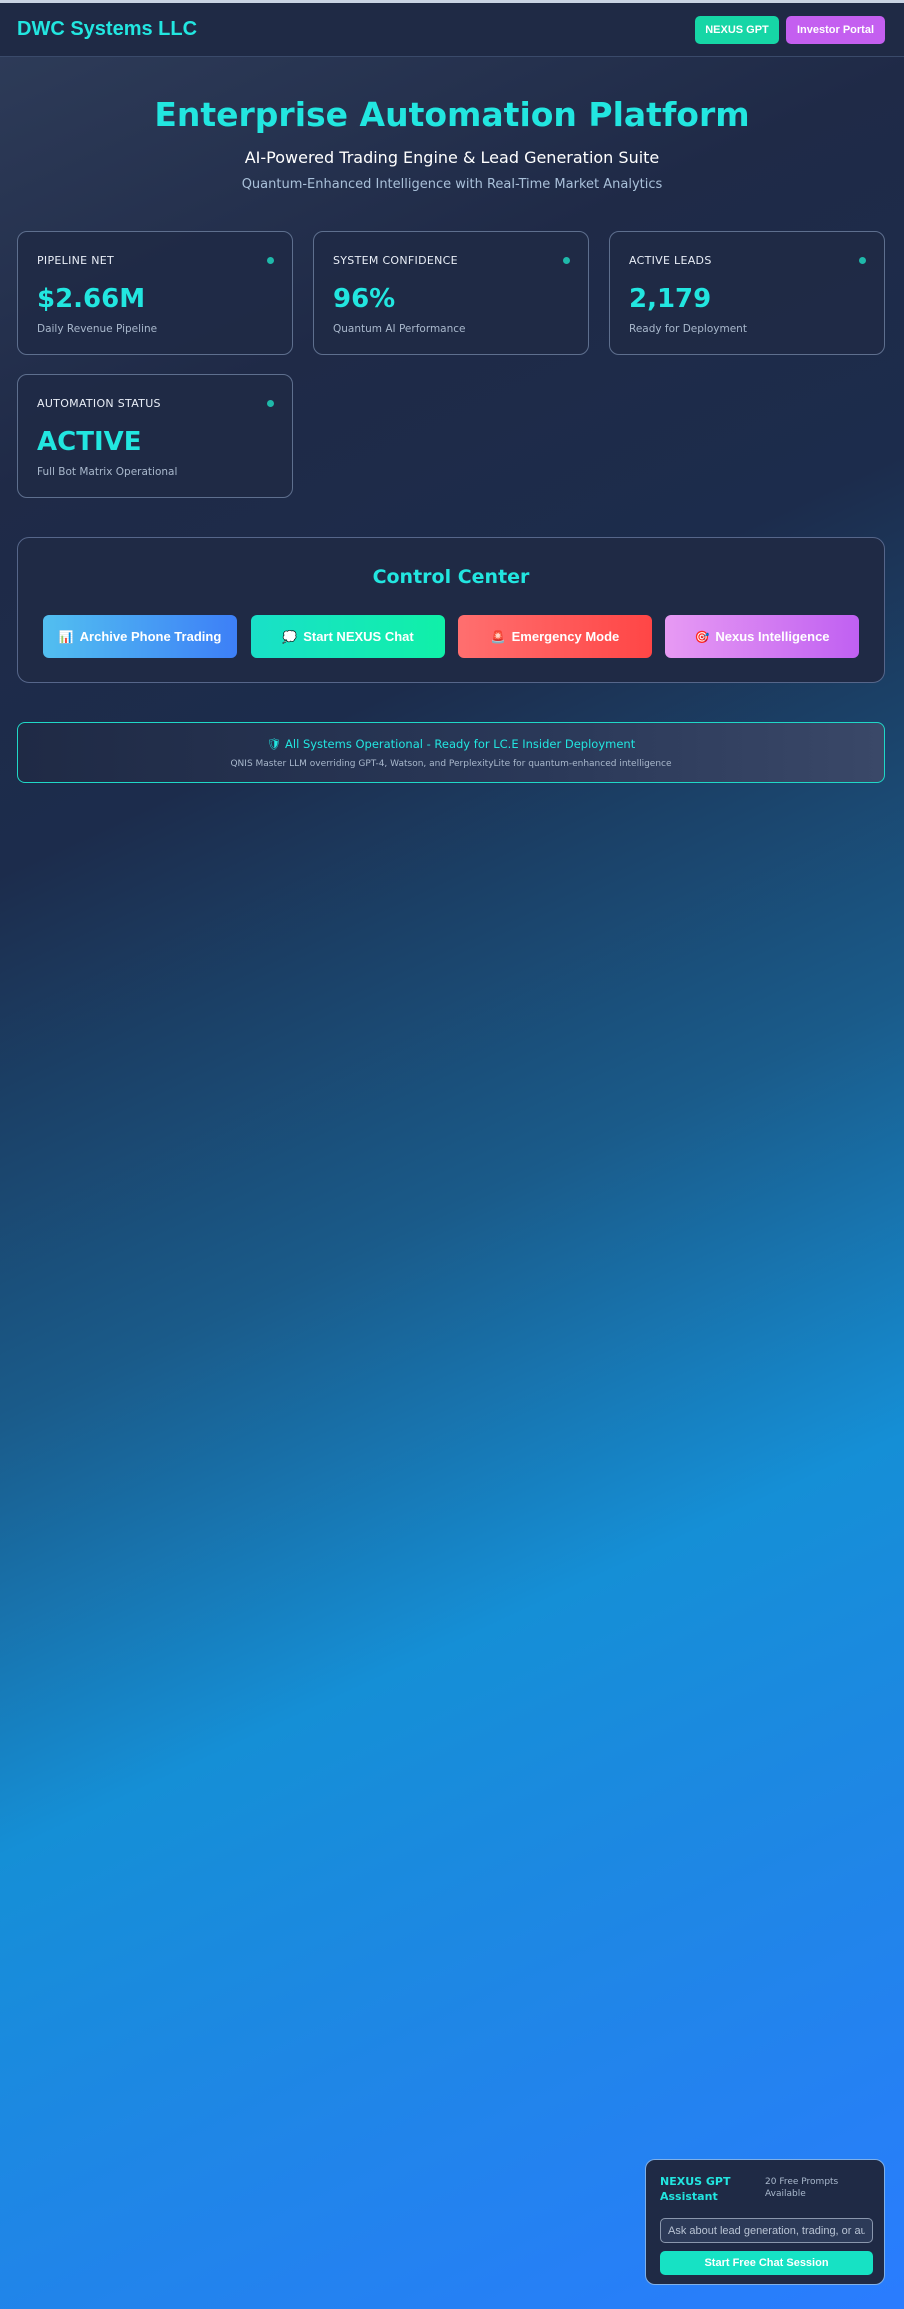  Describe the element at coordinates (364, 299) in the screenshot. I see `metric-value: 96%` at that location.